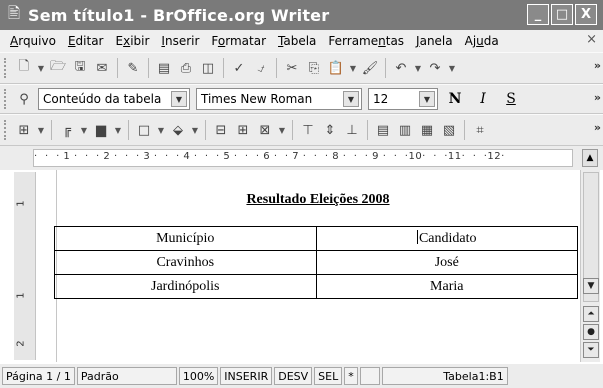  What do you see at coordinates (24, 99) in the screenshot?
I see `styles-formatting-icon: ⚲` at bounding box center [24, 99].